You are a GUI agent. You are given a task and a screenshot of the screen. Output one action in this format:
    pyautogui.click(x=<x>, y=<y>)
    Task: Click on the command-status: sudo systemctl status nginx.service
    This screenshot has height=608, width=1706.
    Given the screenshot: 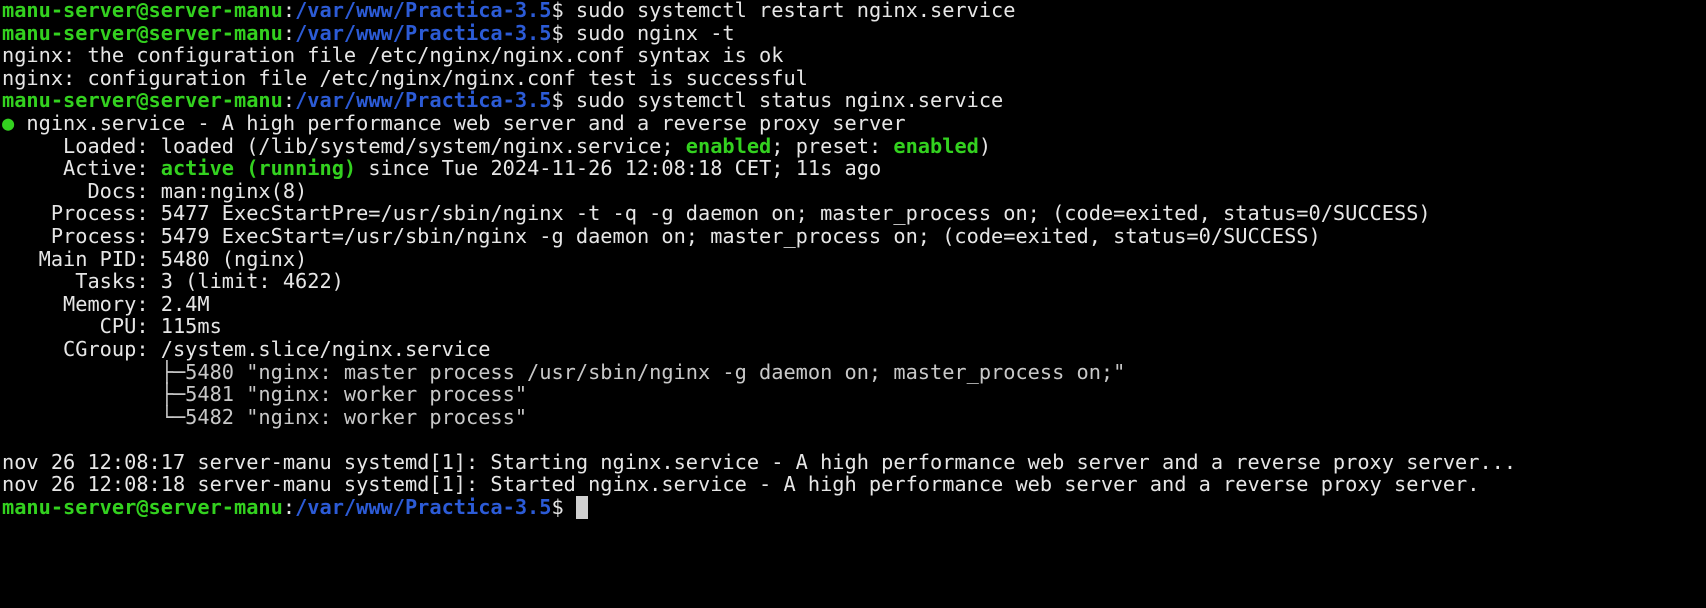 What is the action you would take?
    pyautogui.click(x=789, y=100)
    